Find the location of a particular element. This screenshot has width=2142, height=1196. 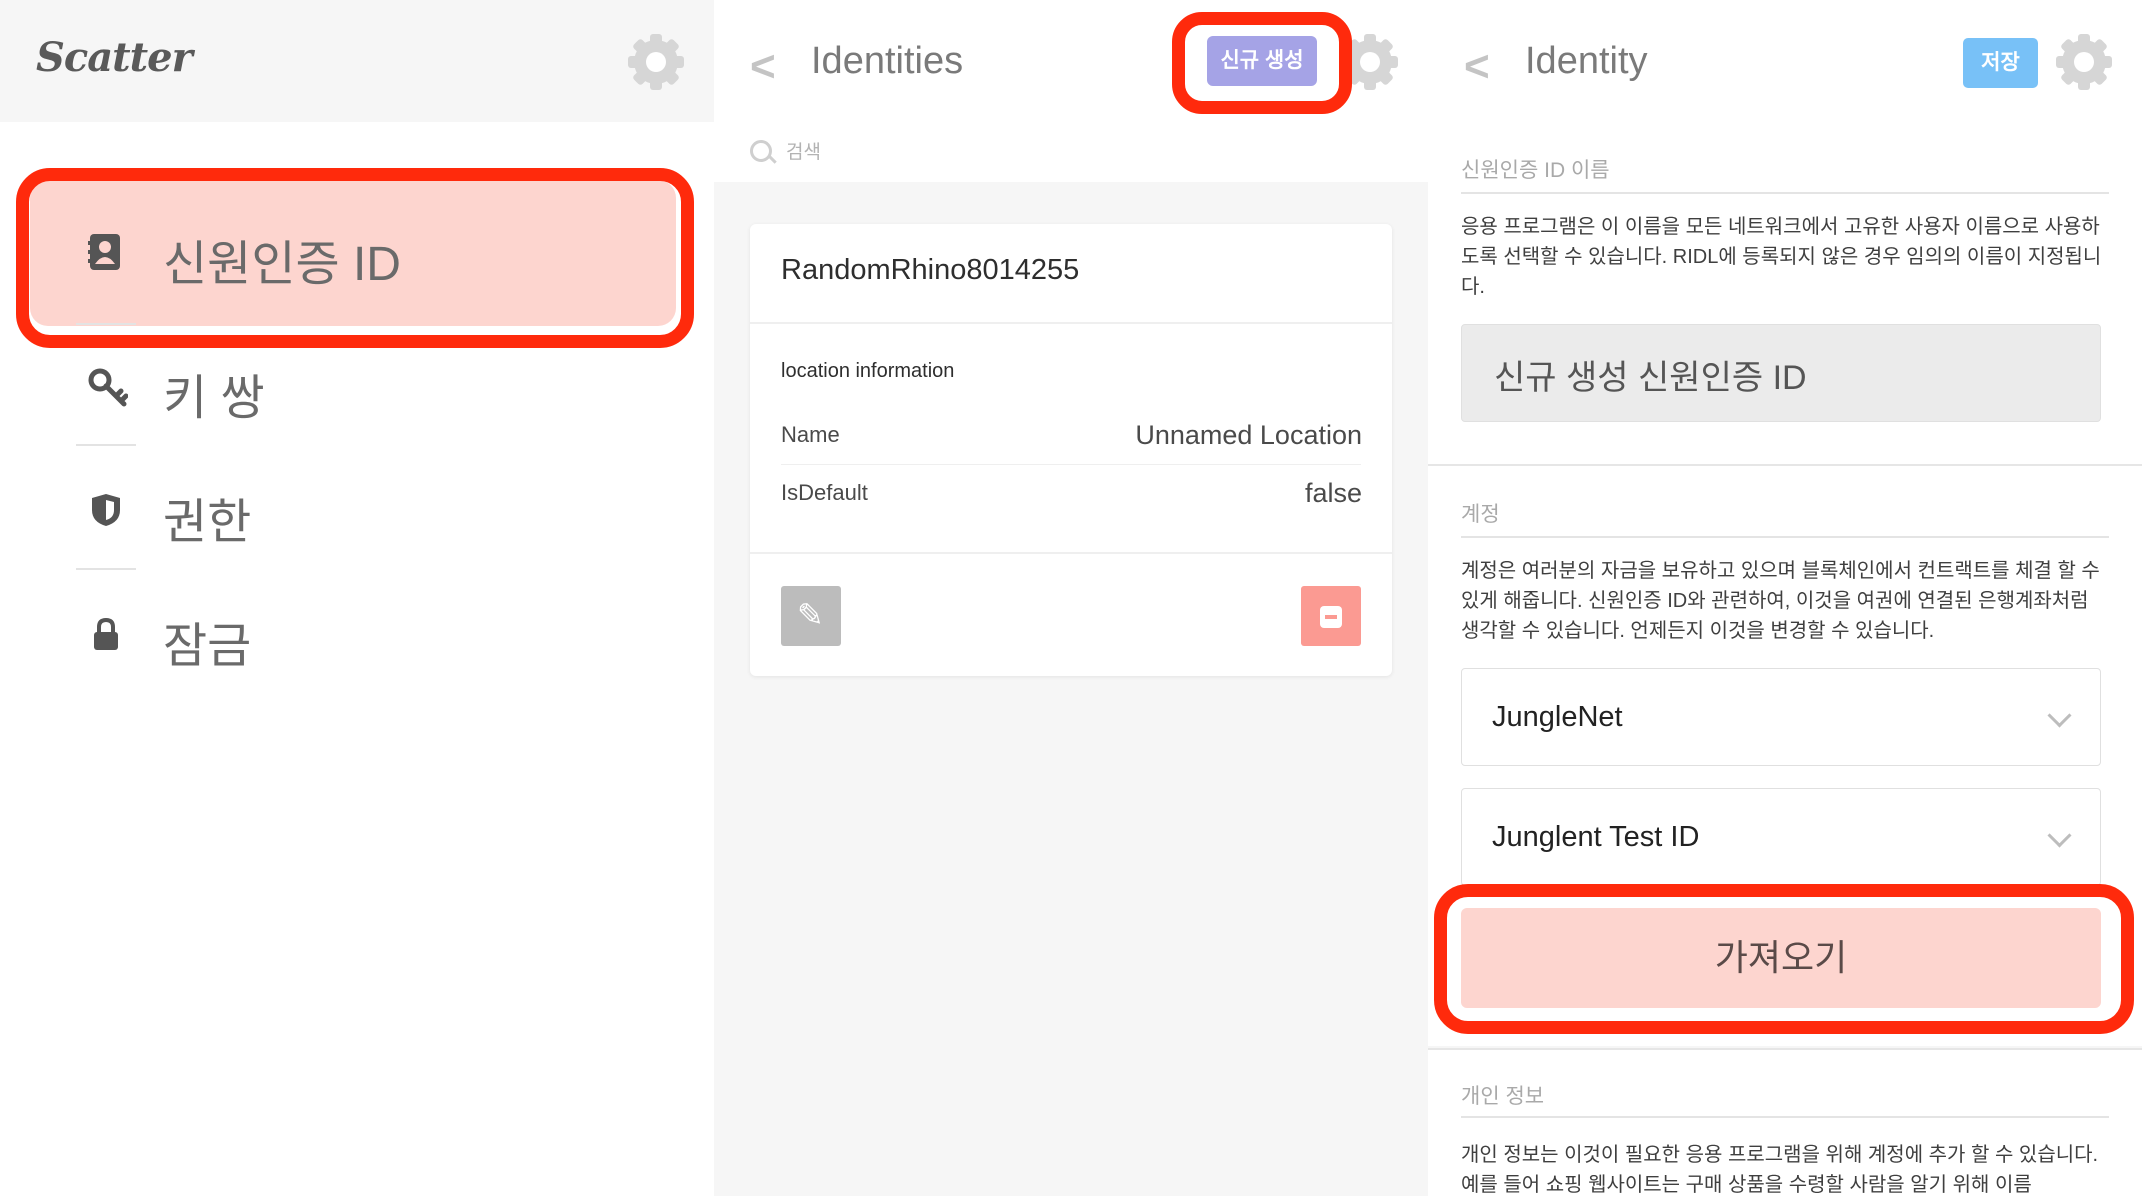

search-bar is located at coordinates (1071, 152).